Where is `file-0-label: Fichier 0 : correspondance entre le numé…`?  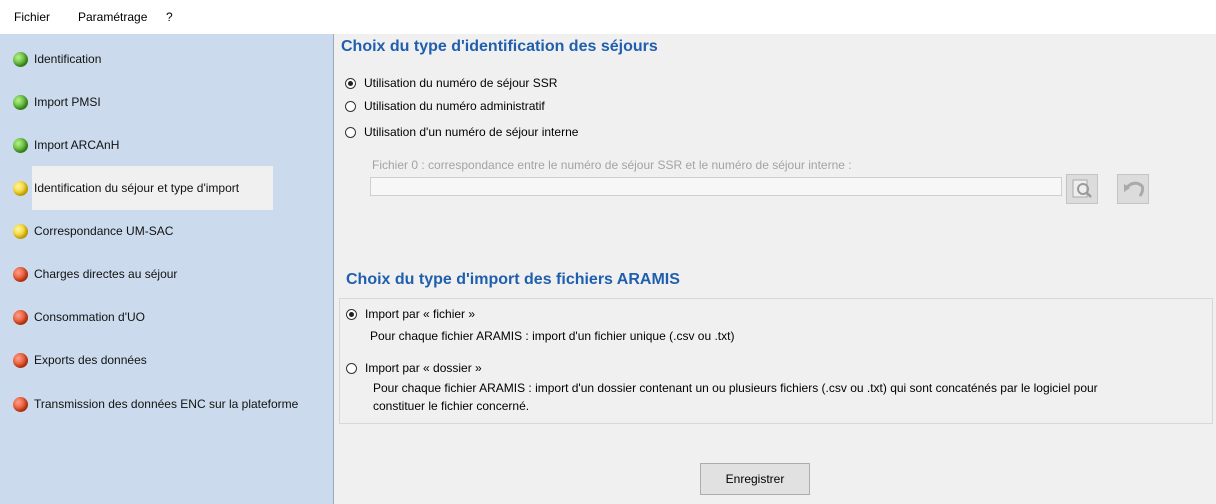 file-0-label: Fichier 0 : correspondance entre le numé… is located at coordinates (612, 165).